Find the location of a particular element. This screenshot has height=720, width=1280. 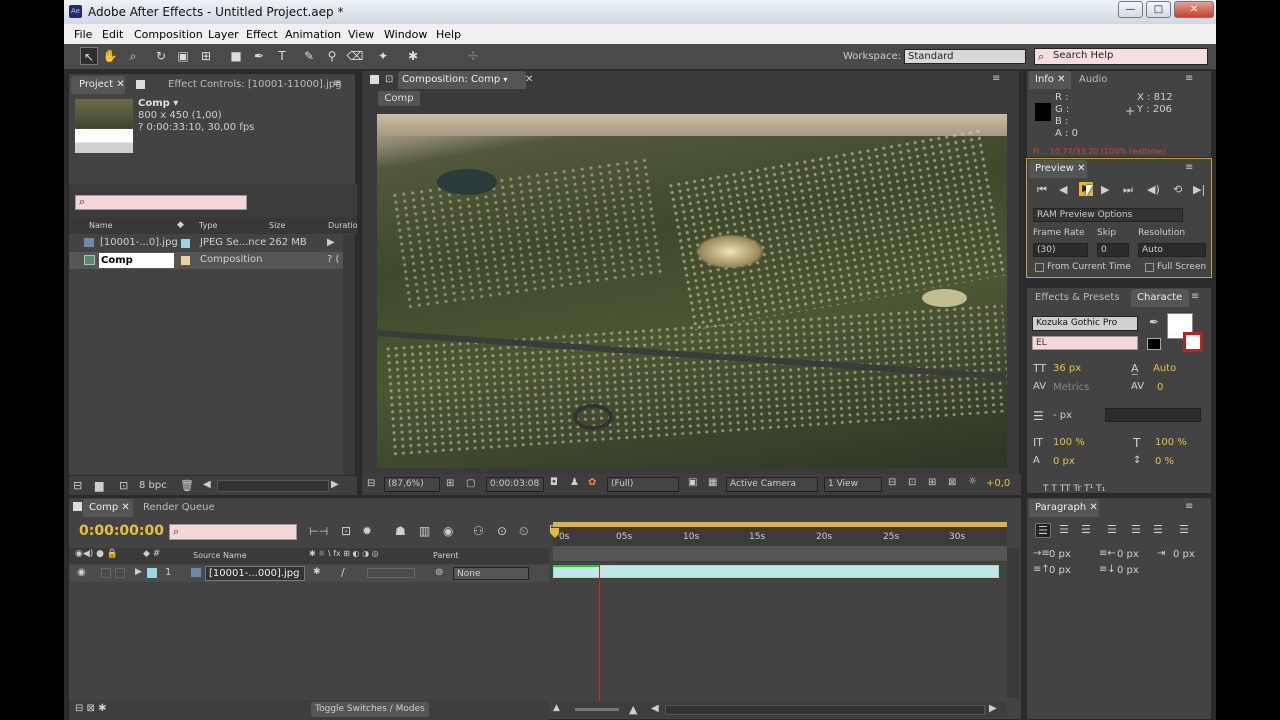

project-search-input is located at coordinates (161, 202).